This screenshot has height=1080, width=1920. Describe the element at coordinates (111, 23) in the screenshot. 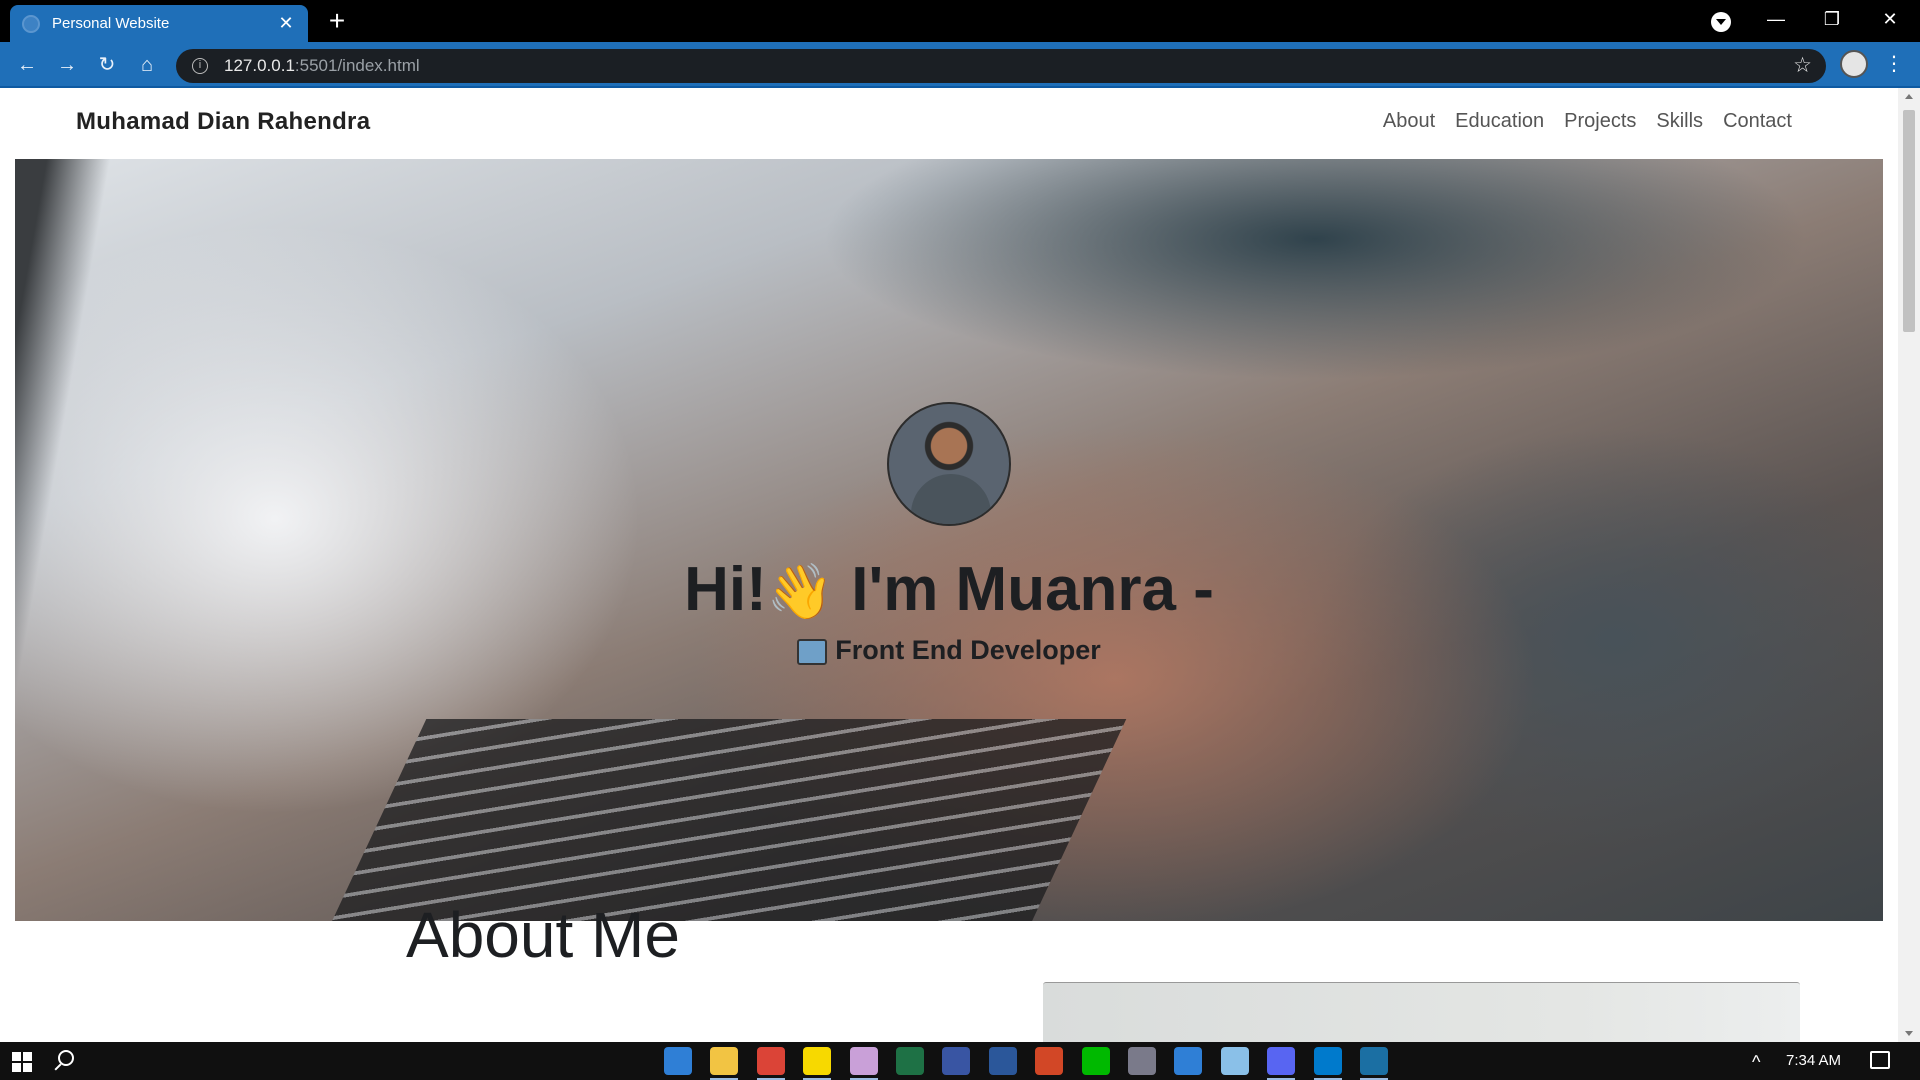

I see `tab-title: Personal Website` at that location.